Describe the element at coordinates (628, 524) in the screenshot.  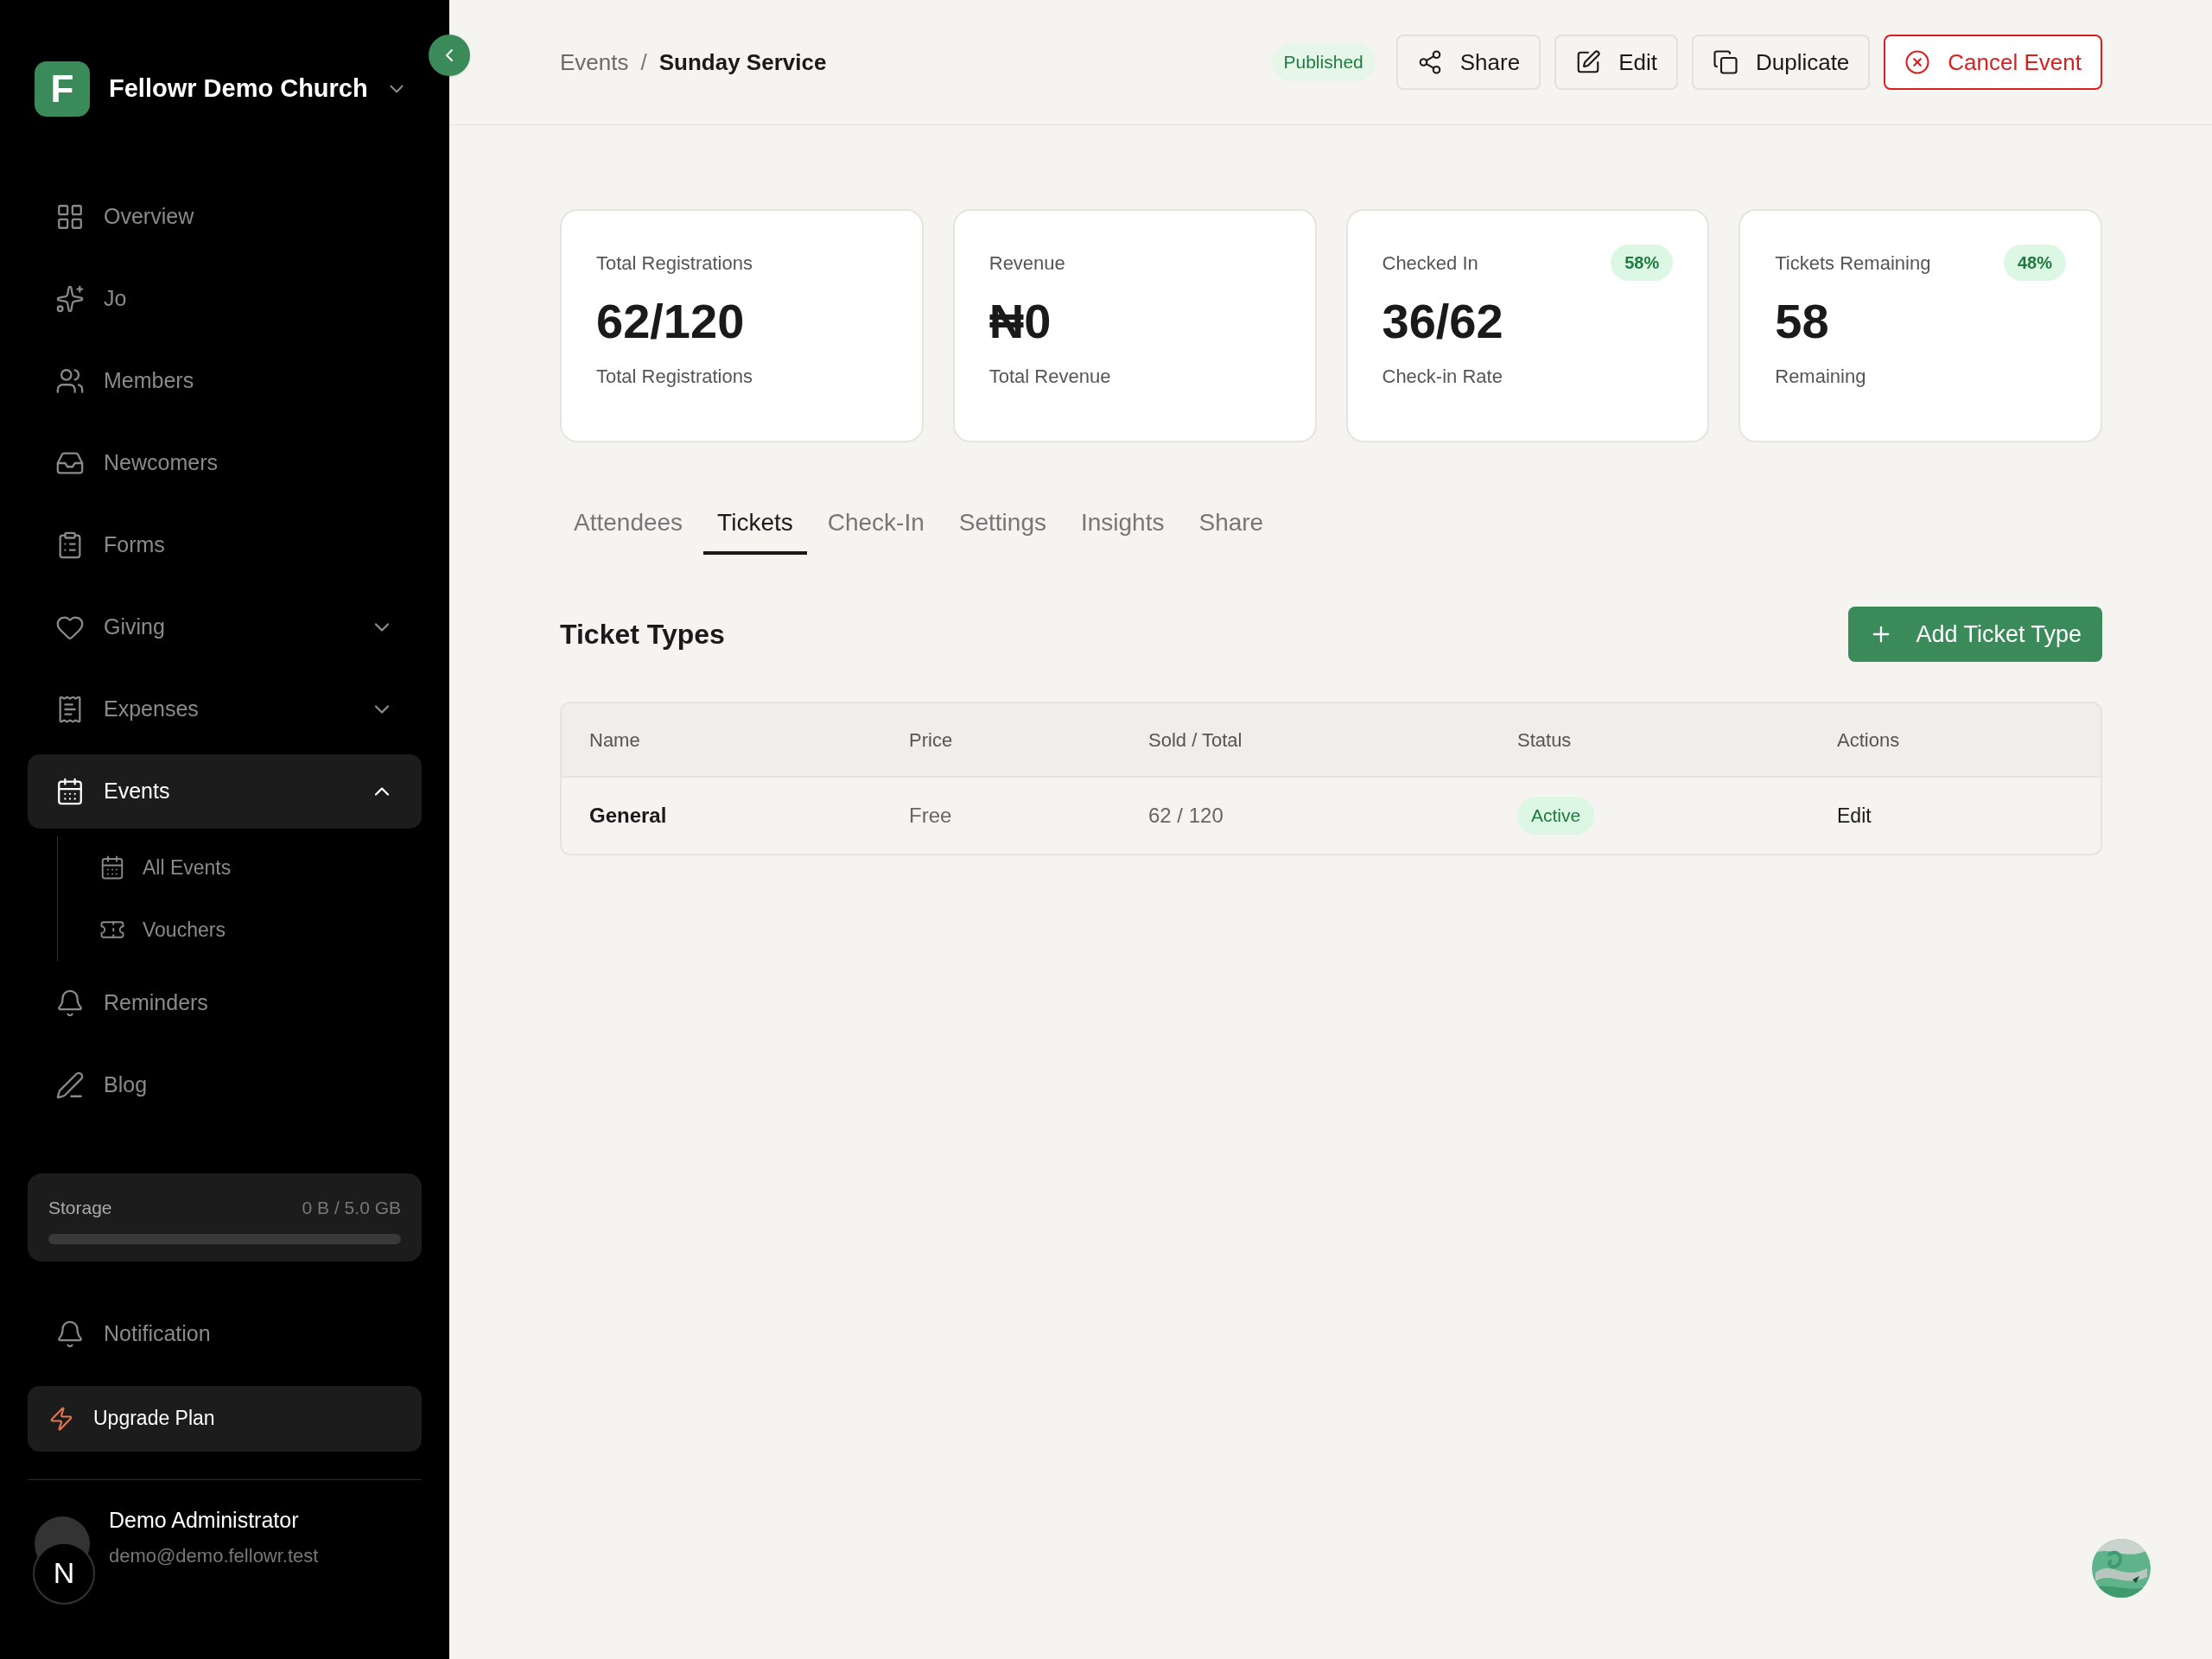
I see `tab: Attendees` at that location.